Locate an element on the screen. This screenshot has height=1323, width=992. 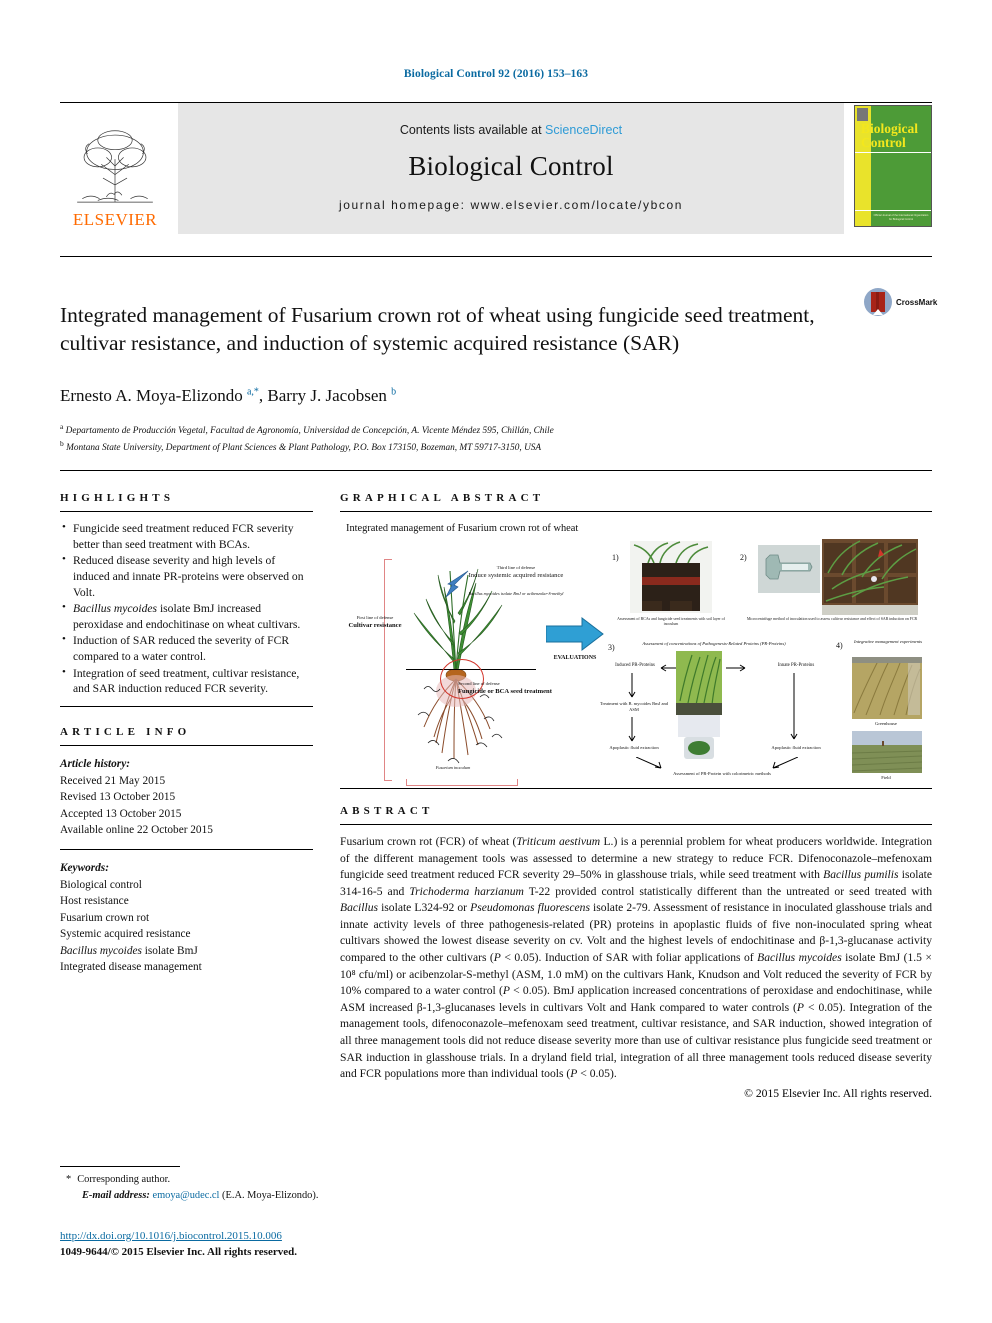
third-line-of-defense-label: Third line of defense is located at coordinates (516, 567).